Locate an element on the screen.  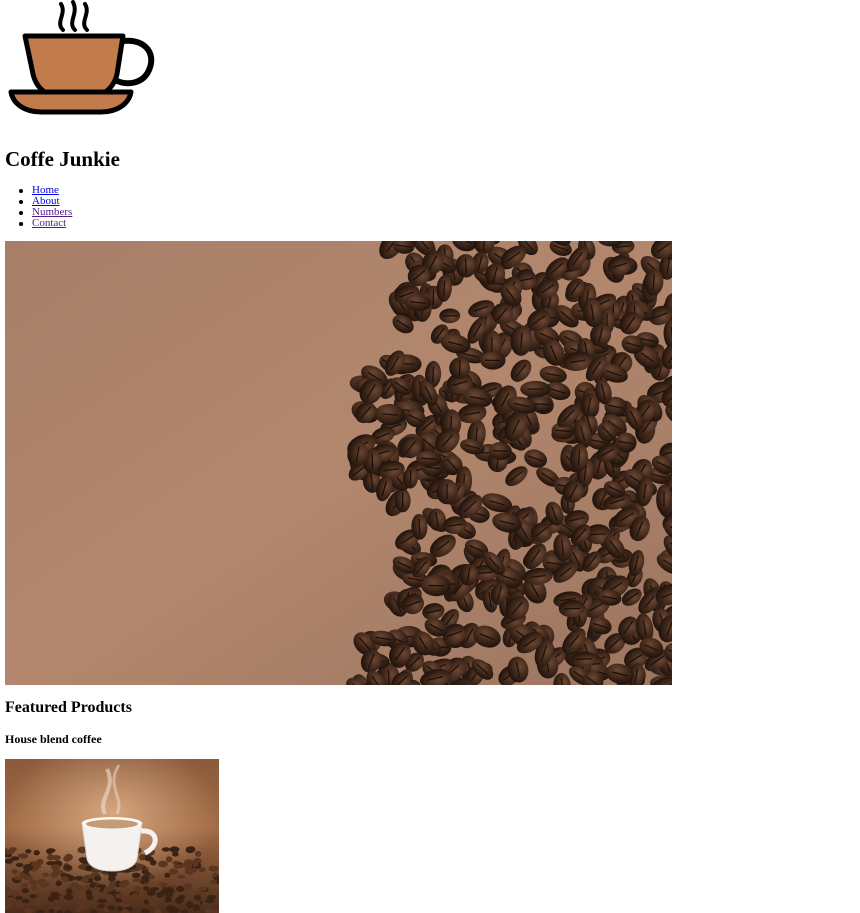
product-image-house-blend is located at coordinates (112, 836).